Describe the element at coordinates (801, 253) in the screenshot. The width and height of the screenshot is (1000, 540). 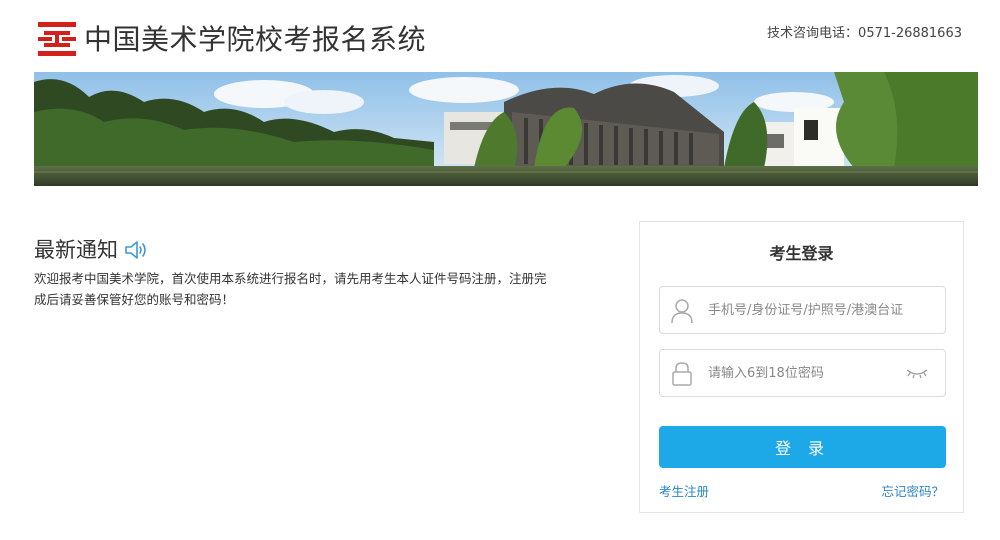
I see `login-title: 考生登录` at that location.